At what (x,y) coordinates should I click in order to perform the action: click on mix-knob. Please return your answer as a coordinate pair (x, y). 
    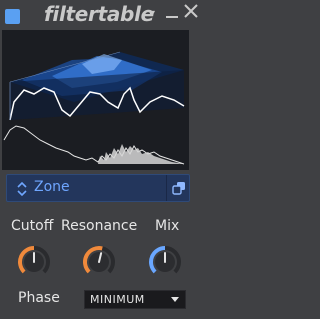
    Looking at the image, I should click on (165, 262).